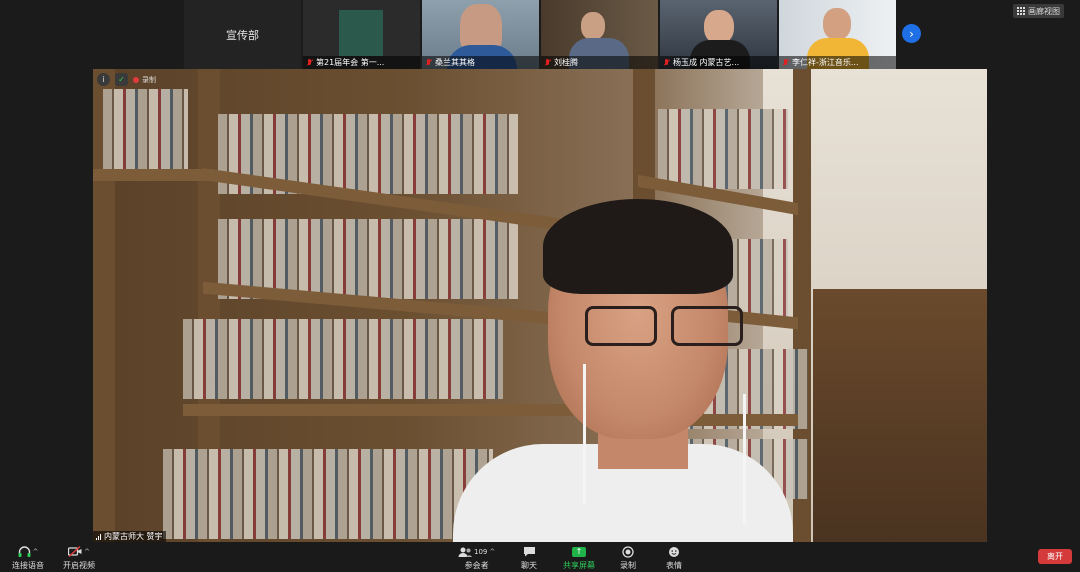 The image size is (1080, 572). What do you see at coordinates (481, 551) in the screenshot?
I see `participant-count: 109` at bounding box center [481, 551].